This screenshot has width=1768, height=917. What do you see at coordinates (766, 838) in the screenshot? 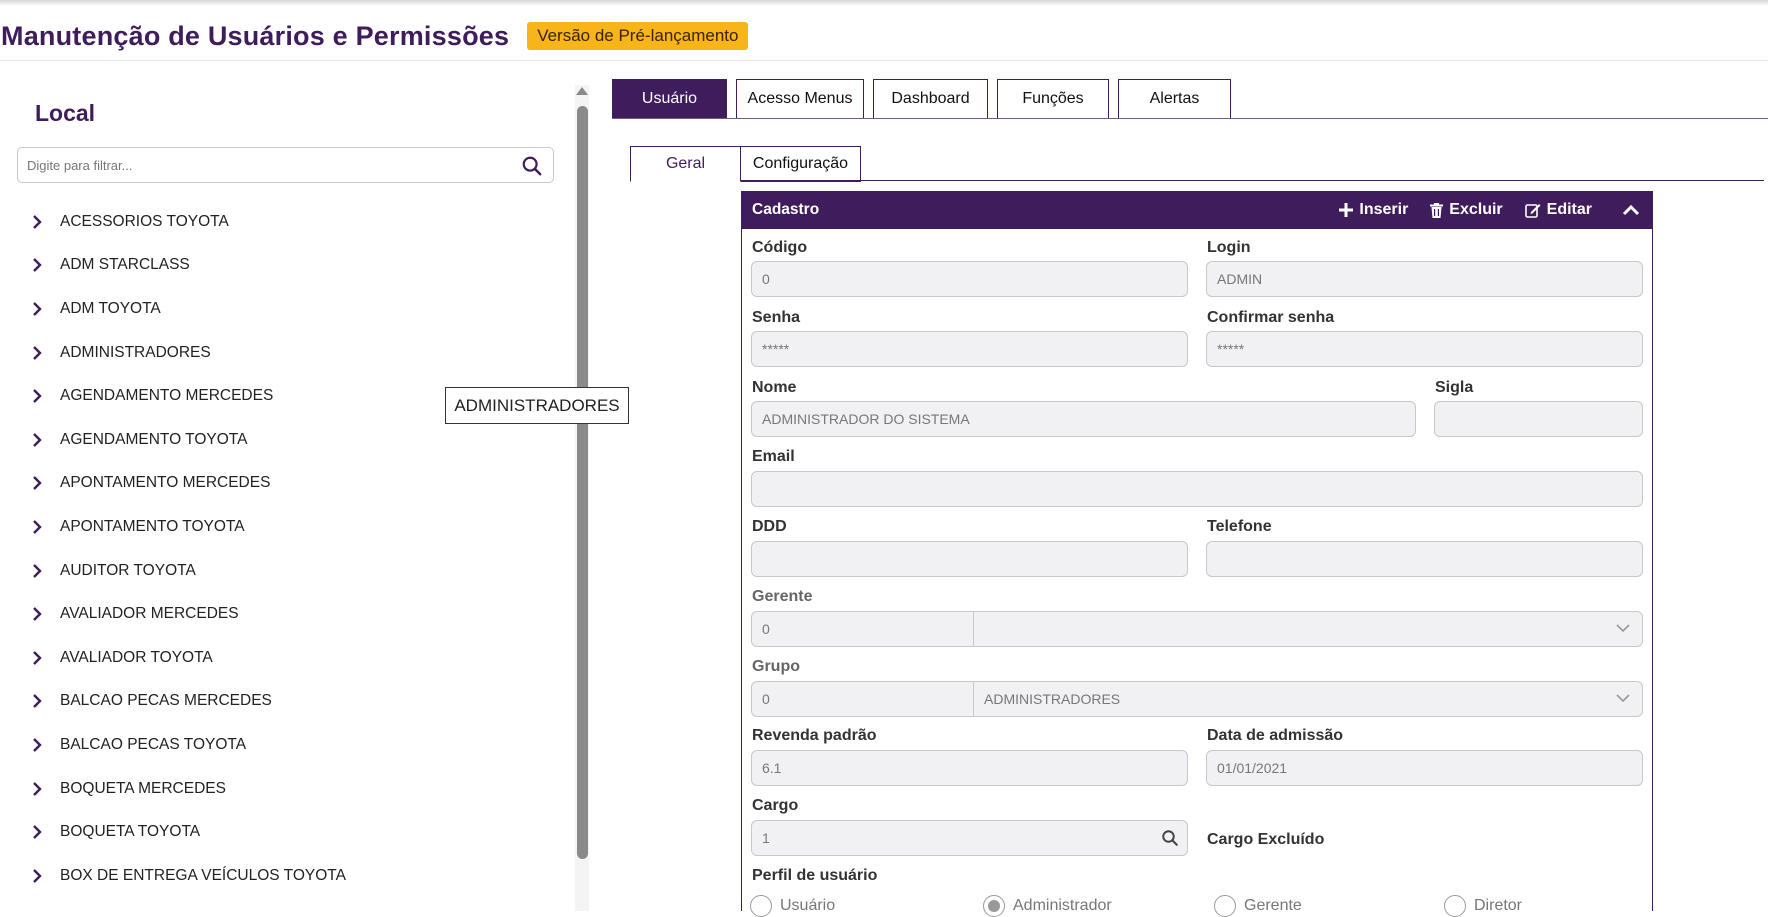
I see `cargo-value: 1` at bounding box center [766, 838].